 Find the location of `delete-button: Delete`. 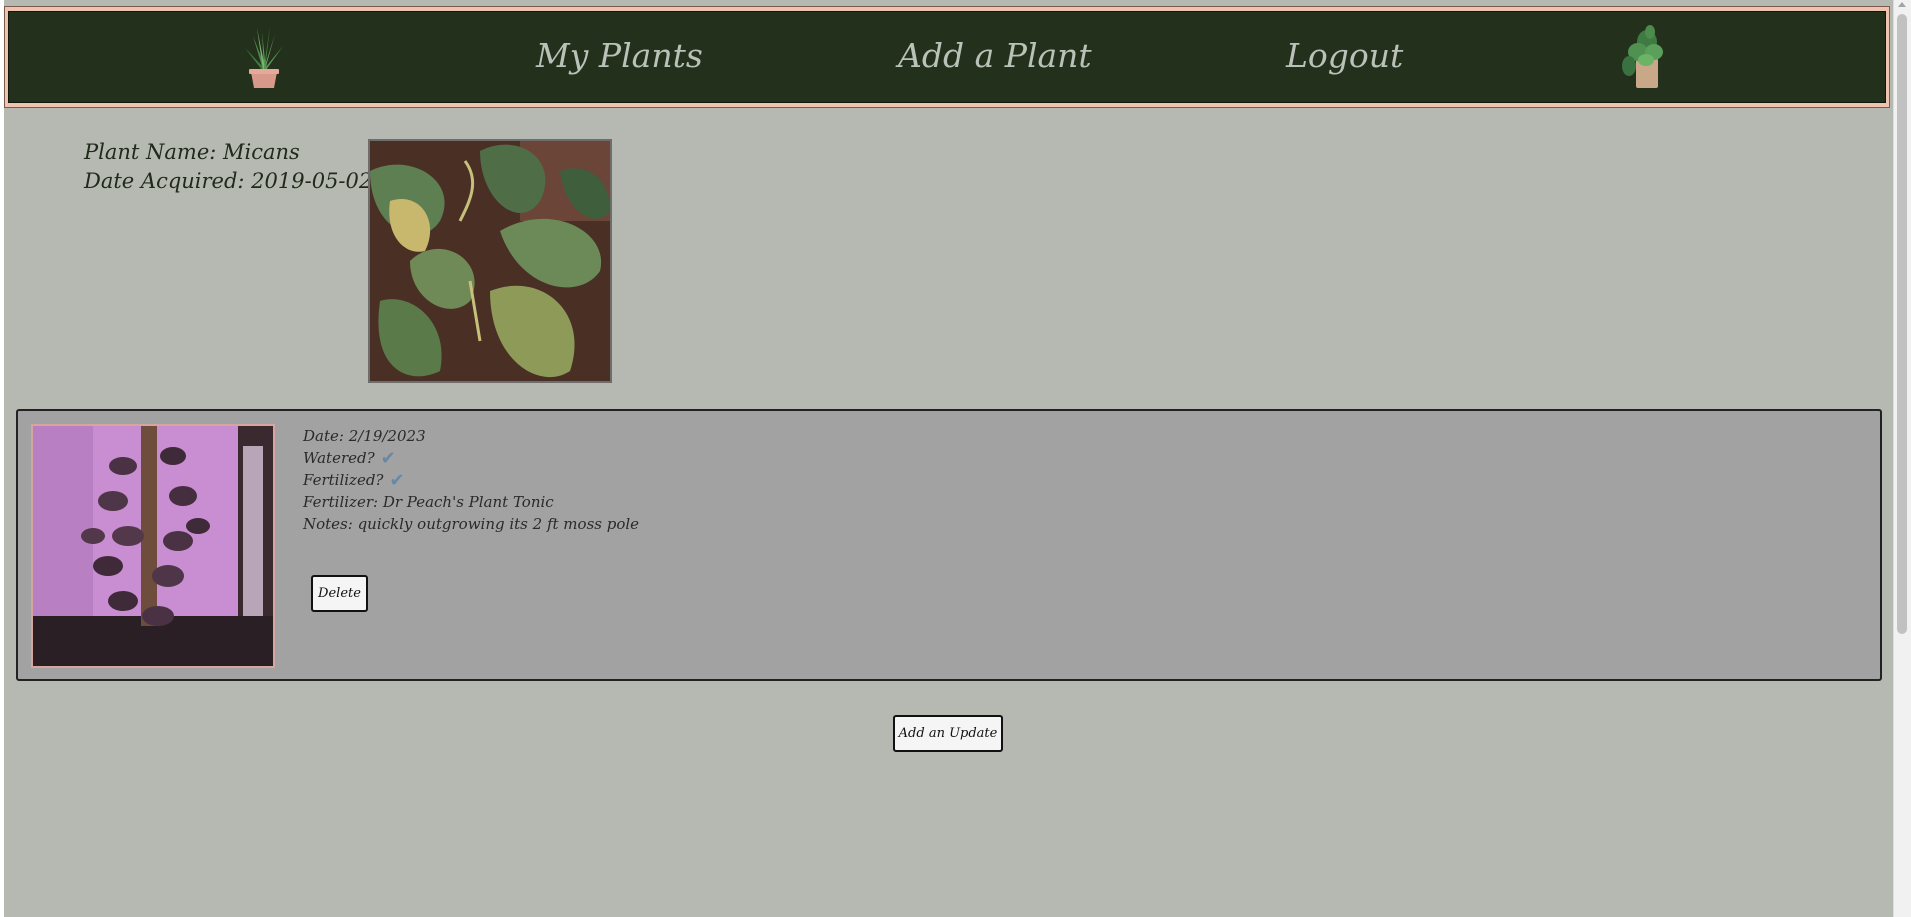

delete-button: Delete is located at coordinates (339, 593).